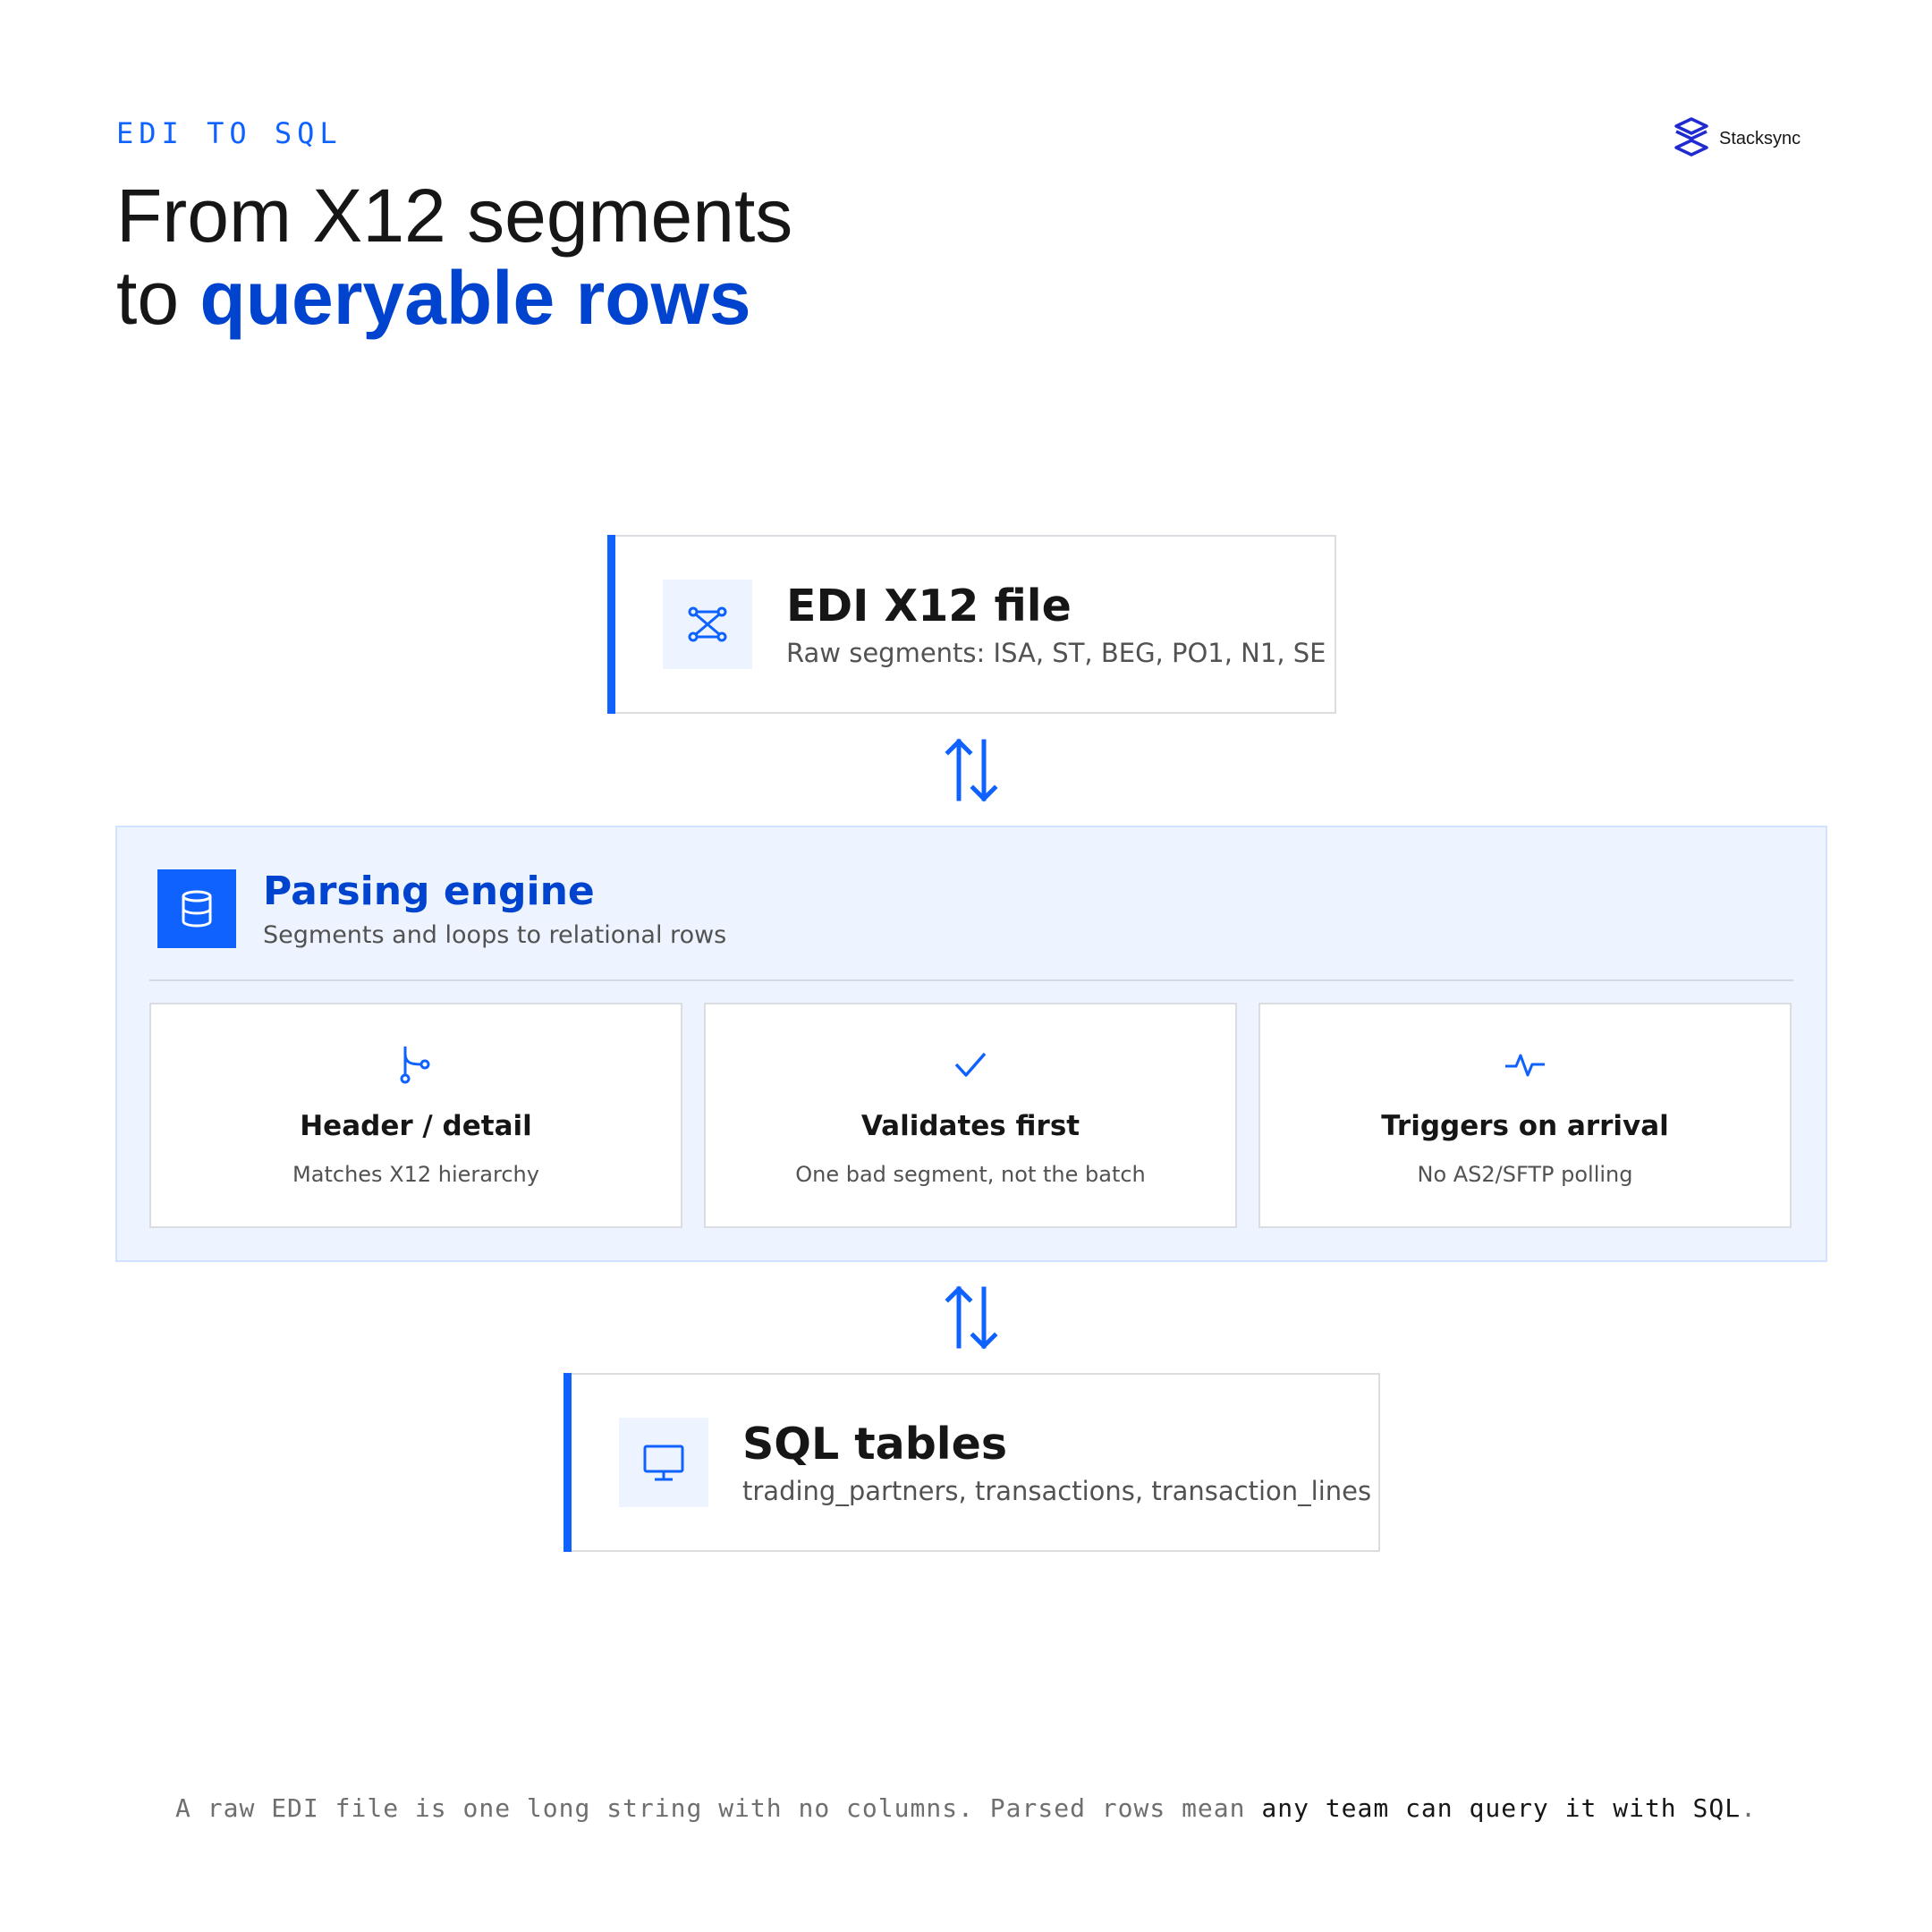  What do you see at coordinates (229, 133) in the screenshot?
I see `eyebrow-label: EDI TO SQL` at bounding box center [229, 133].